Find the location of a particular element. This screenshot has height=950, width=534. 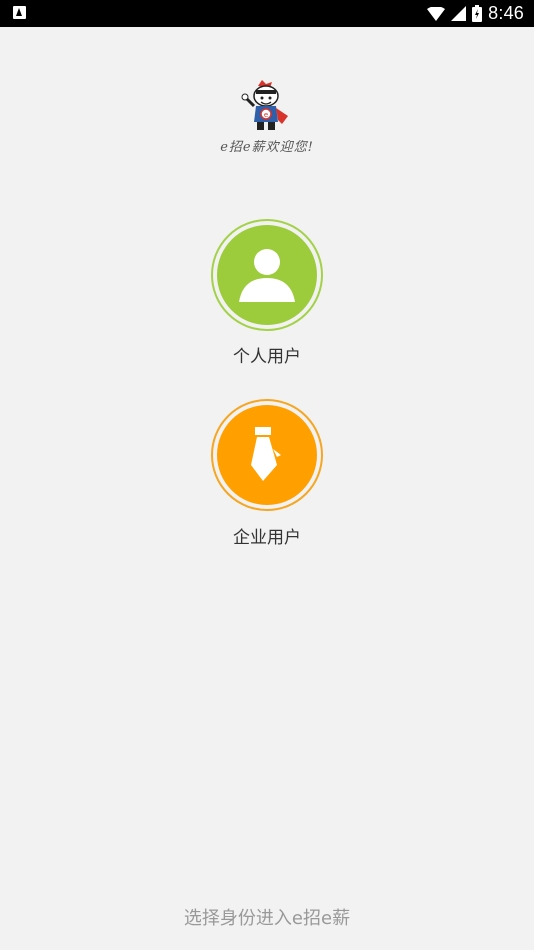

enterprise-user-circle is located at coordinates (267, 455).